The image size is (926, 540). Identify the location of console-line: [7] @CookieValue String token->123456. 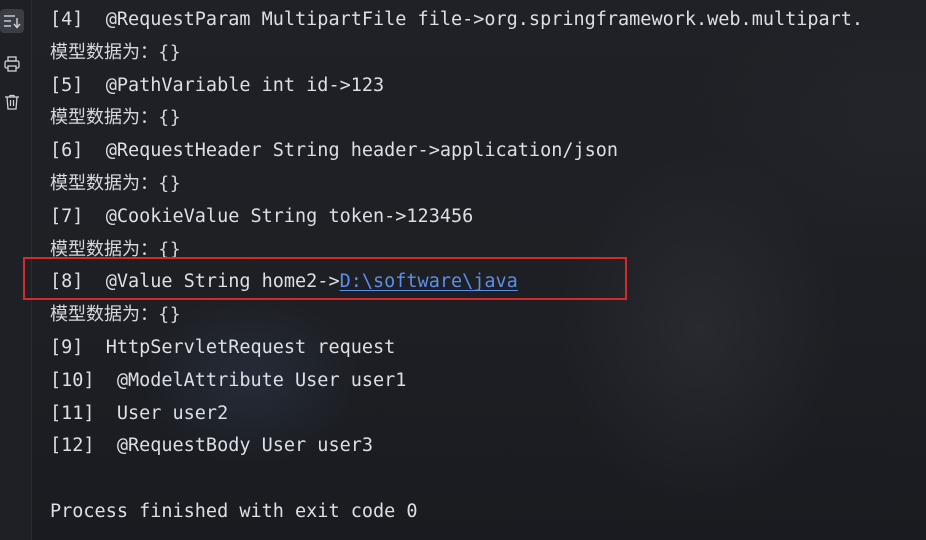
(262, 216).